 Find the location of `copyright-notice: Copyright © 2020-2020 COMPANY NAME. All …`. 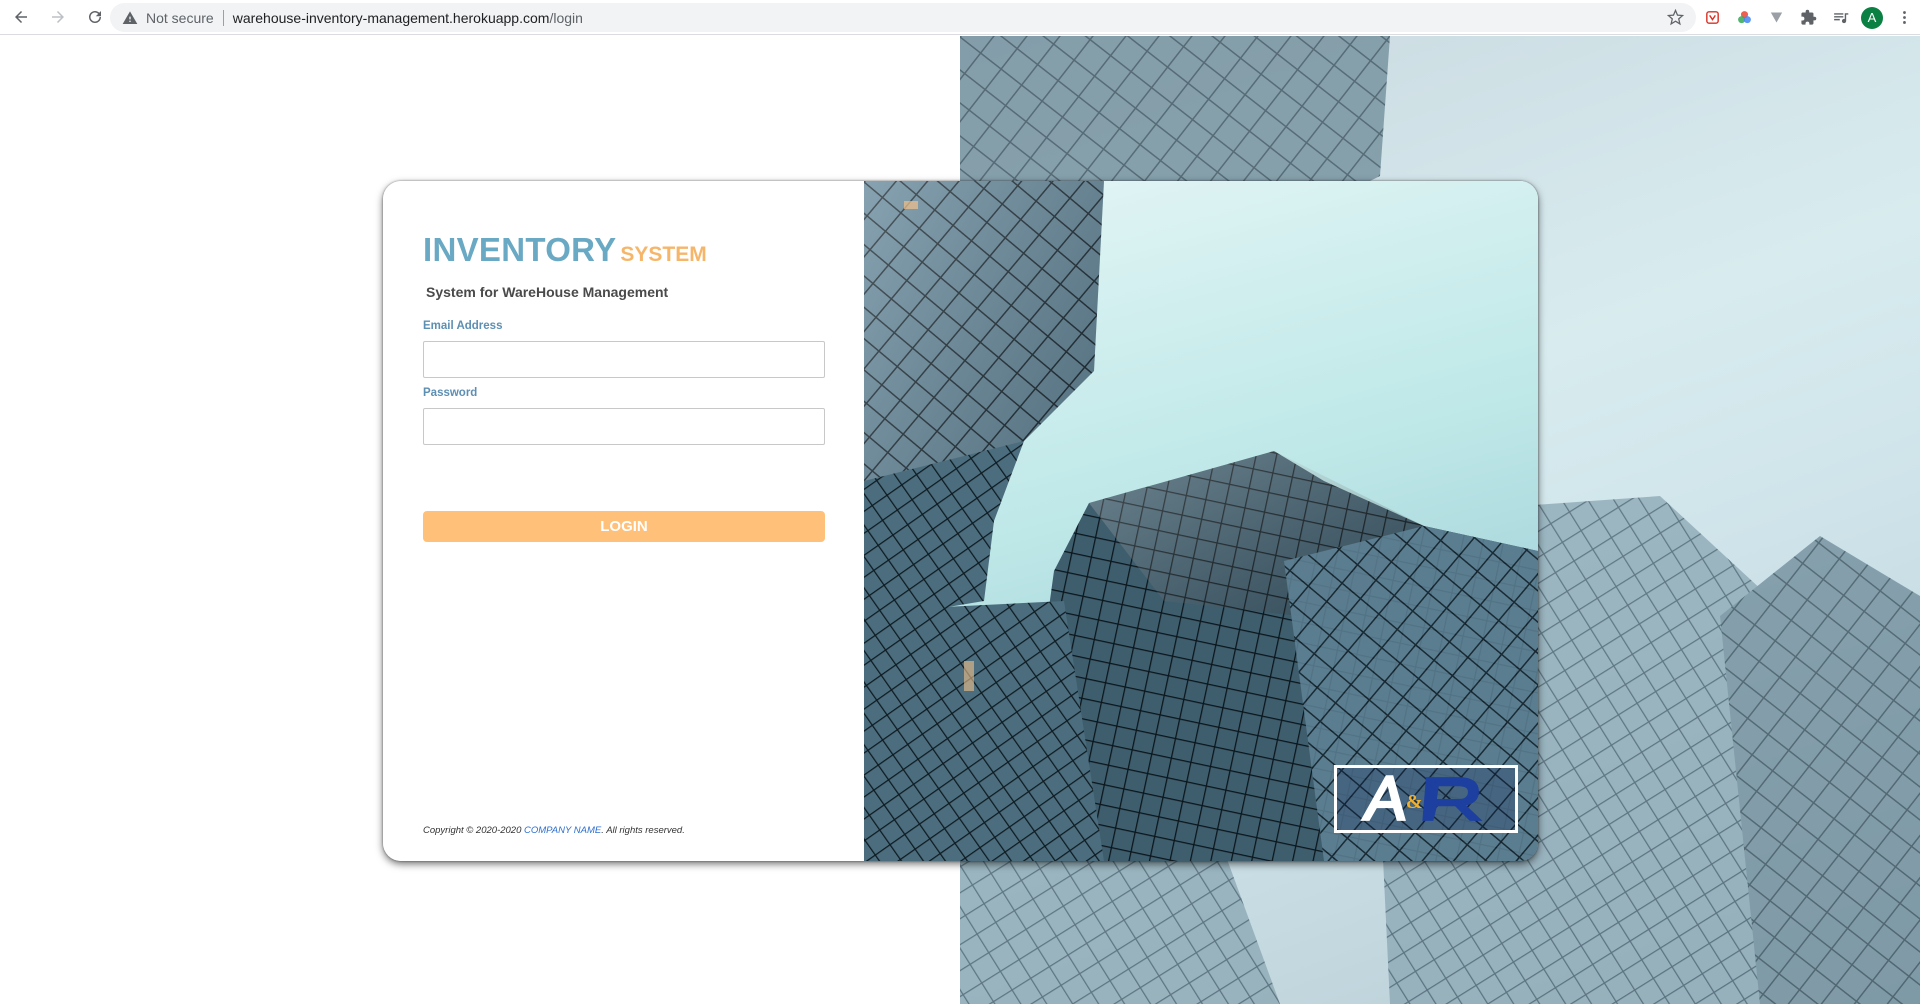

copyright-notice: Copyright © 2020-2020 COMPANY NAME. All … is located at coordinates (554, 830).